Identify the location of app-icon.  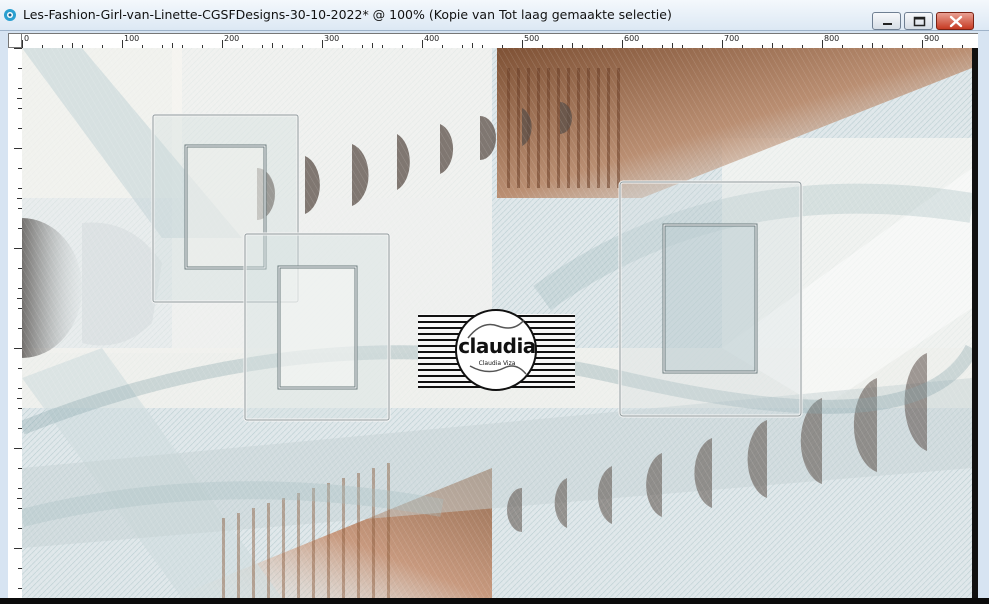
(10, 15).